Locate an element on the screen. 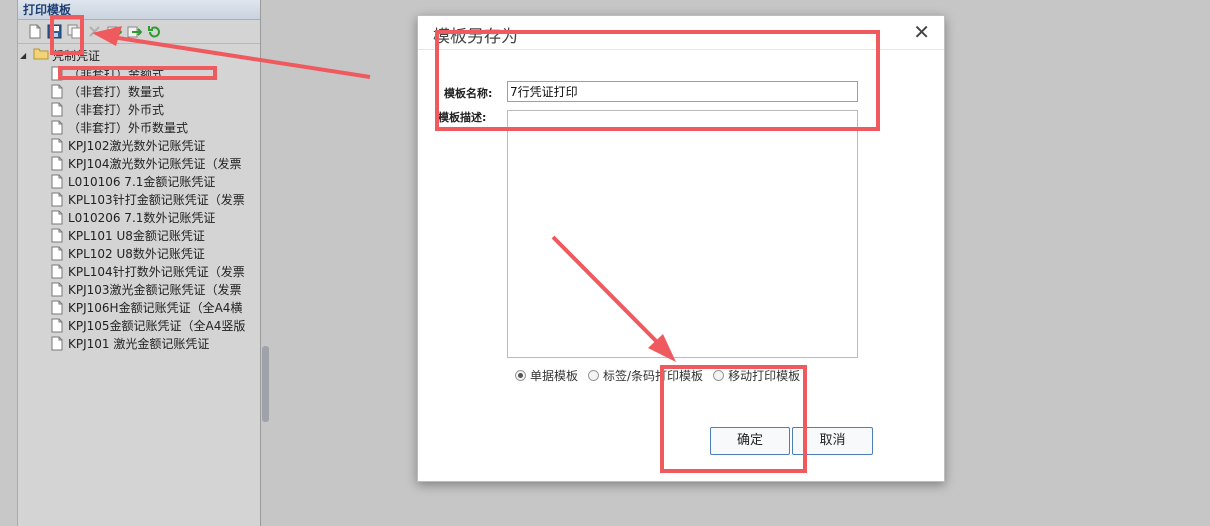 The image size is (1210, 526). tree-item: KPJ101 激光金额记账凭证 is located at coordinates (139, 343).